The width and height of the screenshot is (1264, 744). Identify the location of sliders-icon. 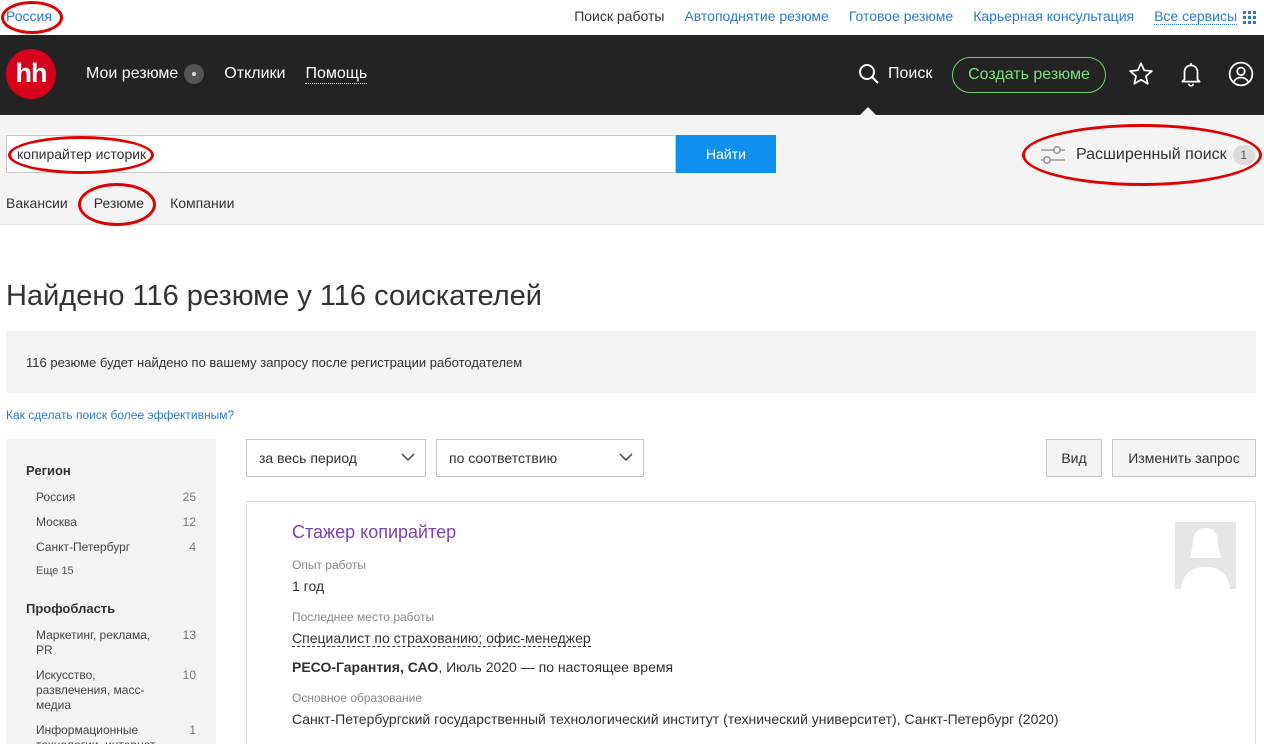
(1053, 155).